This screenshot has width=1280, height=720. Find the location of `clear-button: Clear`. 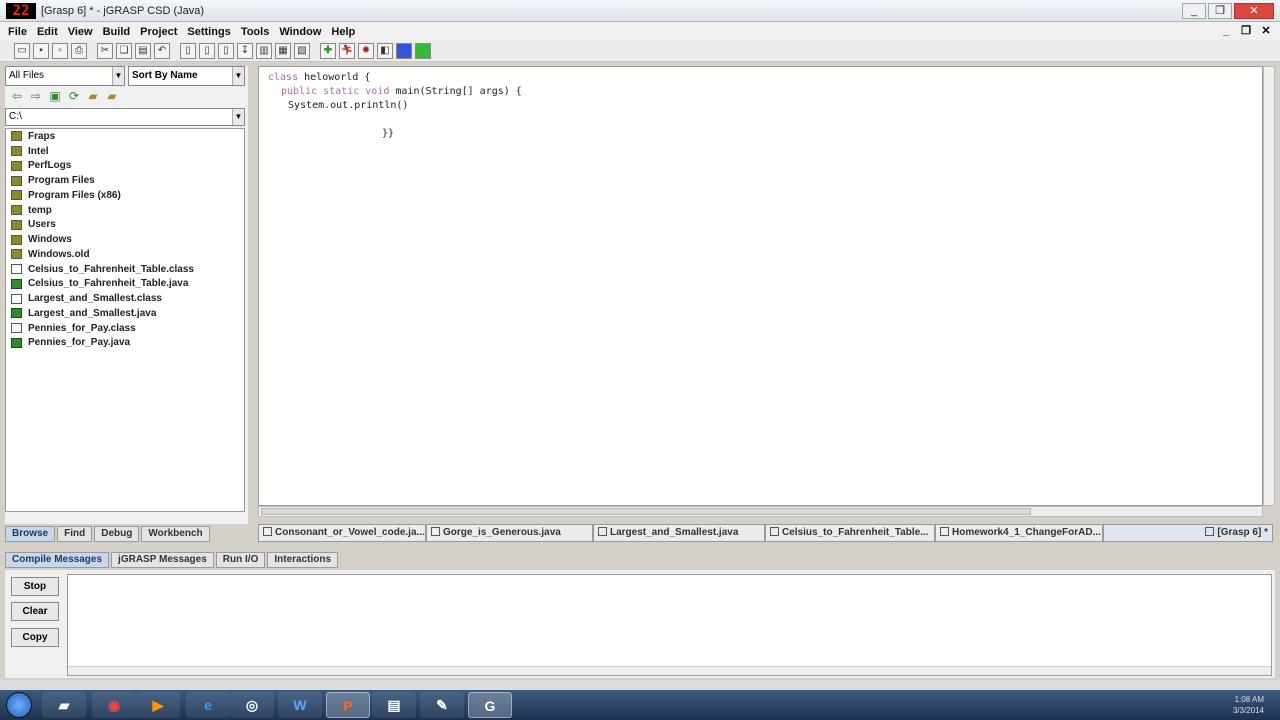

clear-button: Clear is located at coordinates (35, 611).